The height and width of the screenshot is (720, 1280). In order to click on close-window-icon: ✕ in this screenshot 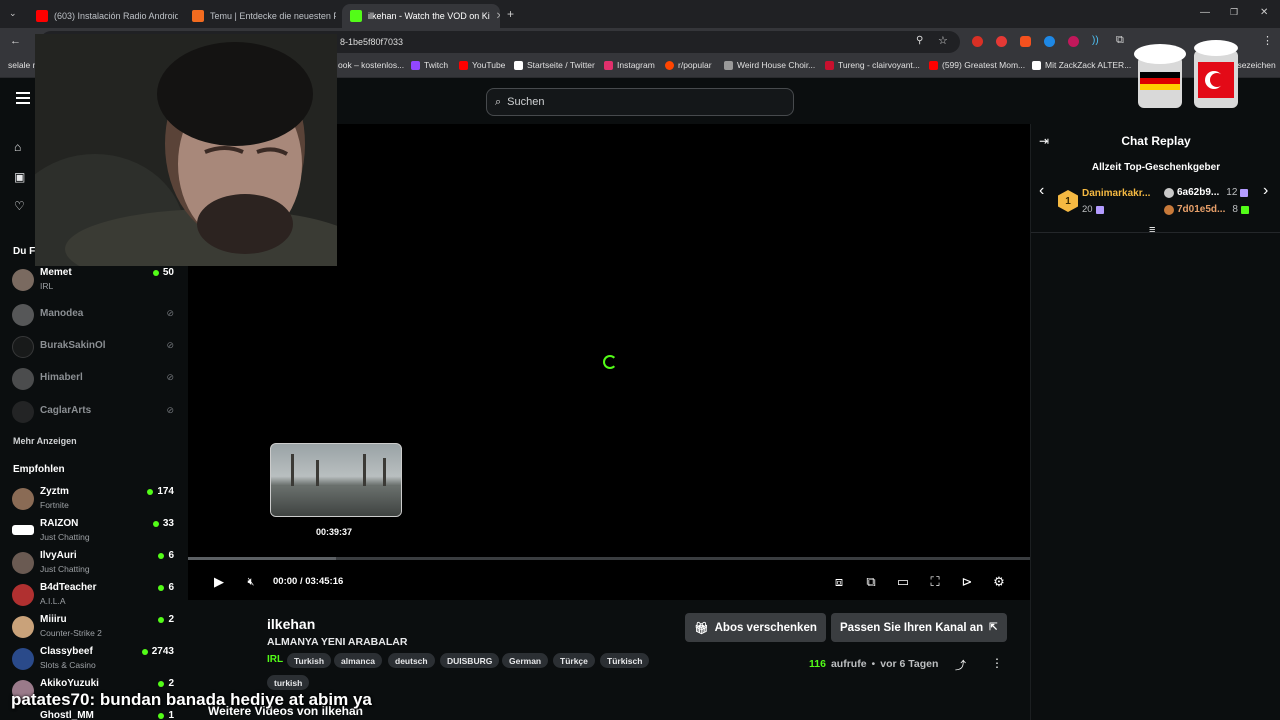, I will do `click(1264, 12)`.